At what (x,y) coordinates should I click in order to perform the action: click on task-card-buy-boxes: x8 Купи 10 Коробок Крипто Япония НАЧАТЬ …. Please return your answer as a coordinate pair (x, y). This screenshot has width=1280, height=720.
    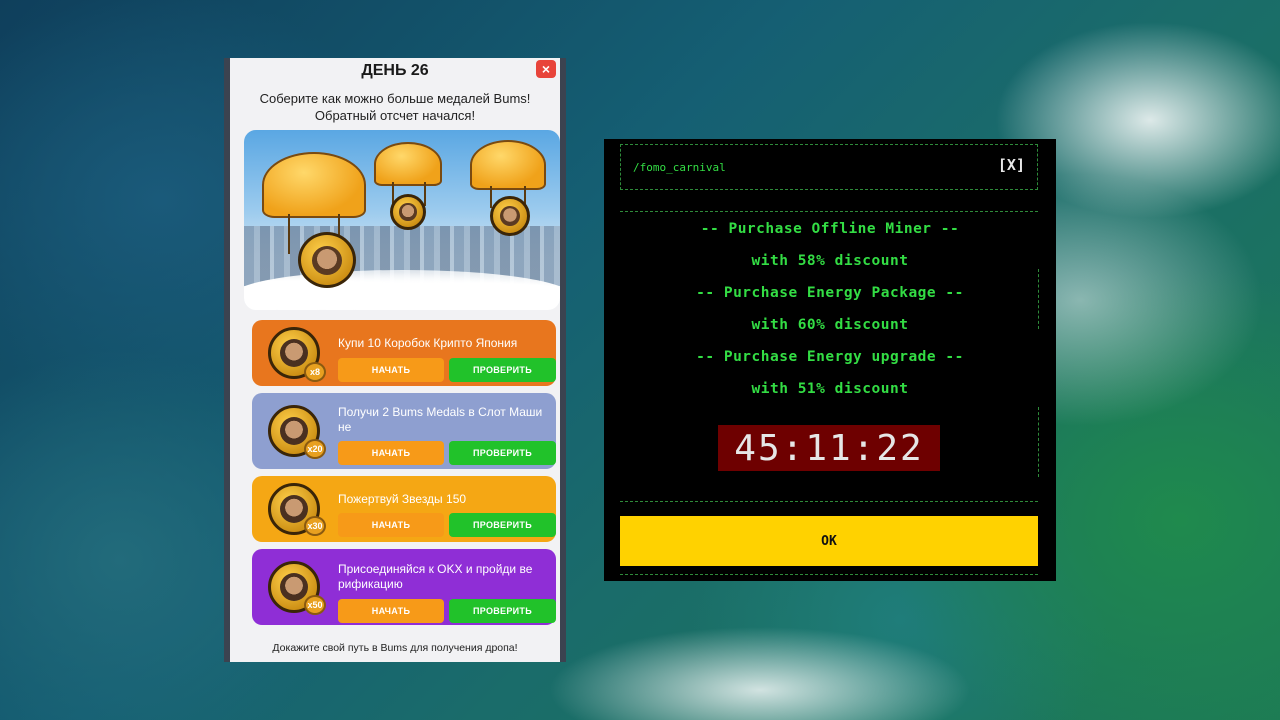
    Looking at the image, I should click on (404, 353).